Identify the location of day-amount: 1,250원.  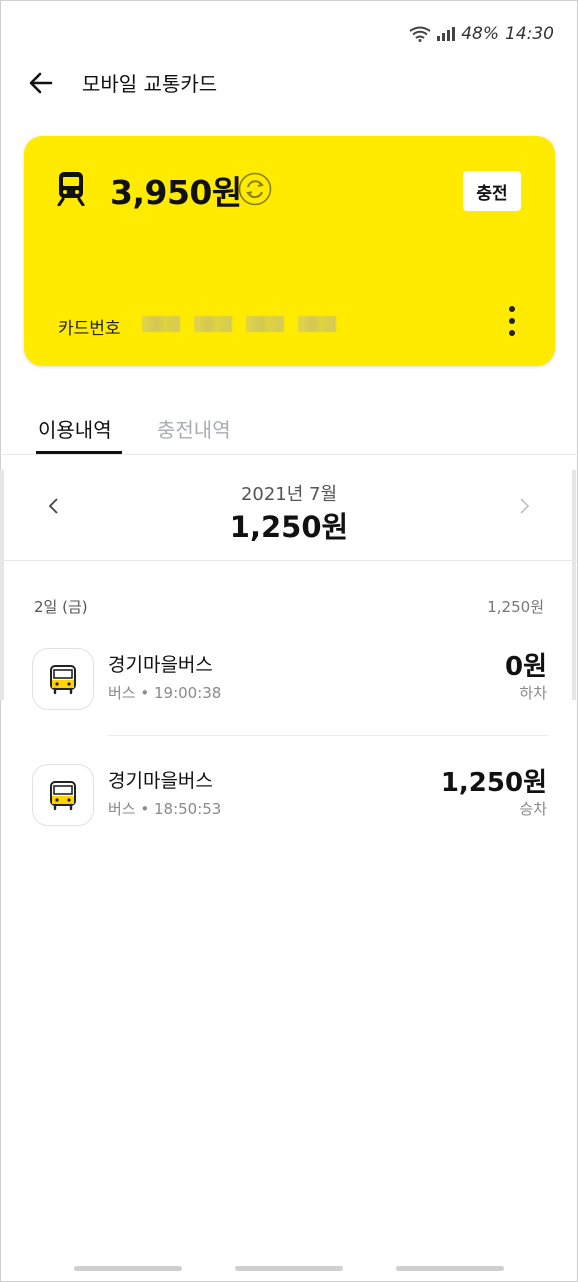
(515, 607).